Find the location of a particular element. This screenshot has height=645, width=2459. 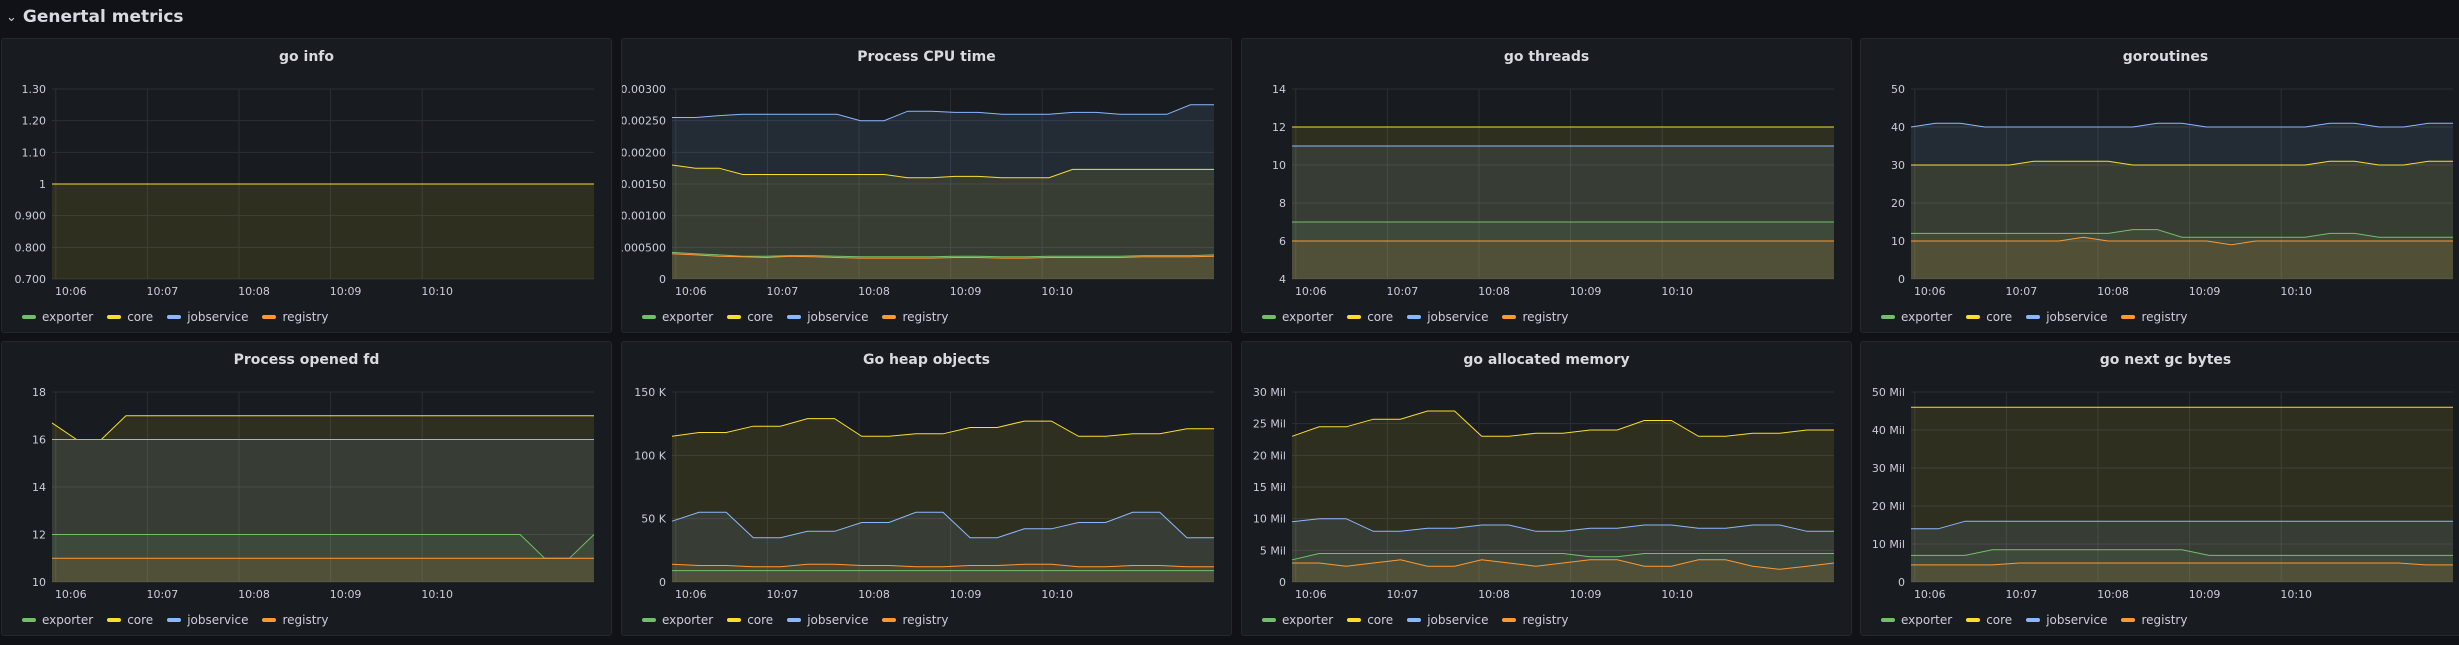

y-tick-label: 8 is located at coordinates (1282, 203).